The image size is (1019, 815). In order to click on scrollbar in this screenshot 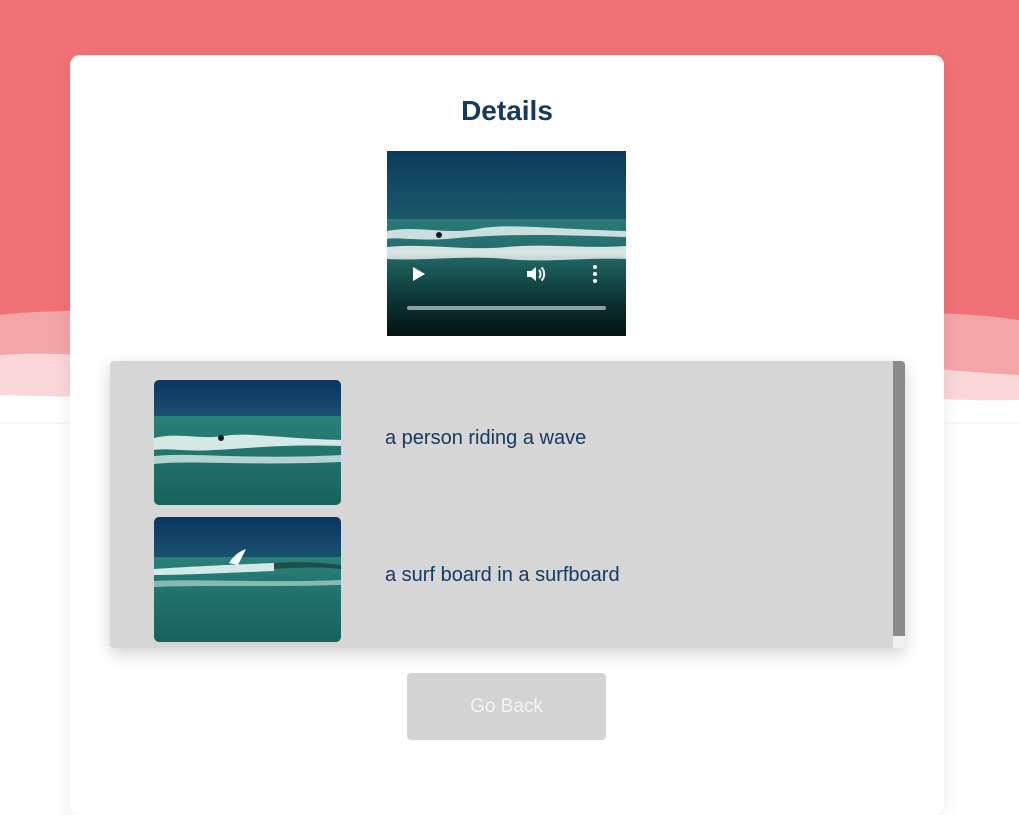, I will do `click(899, 504)`.